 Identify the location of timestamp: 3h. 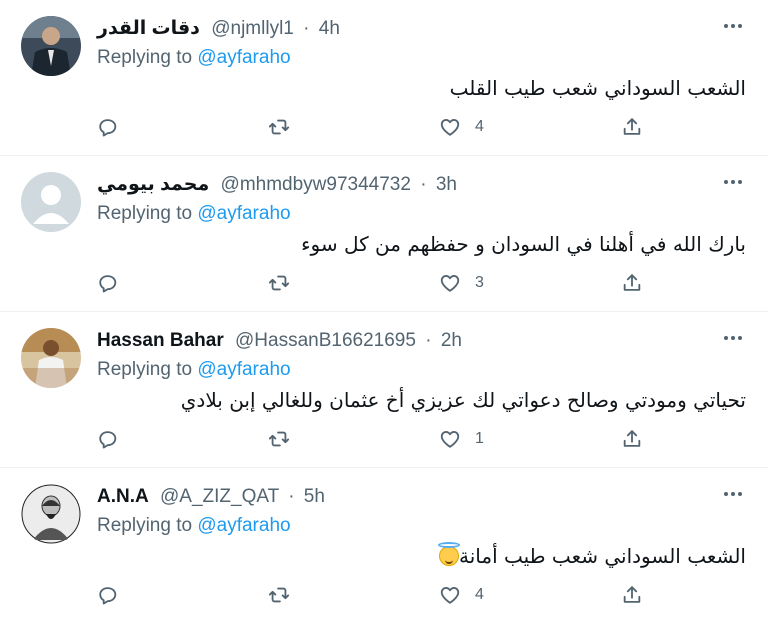
(446, 184).